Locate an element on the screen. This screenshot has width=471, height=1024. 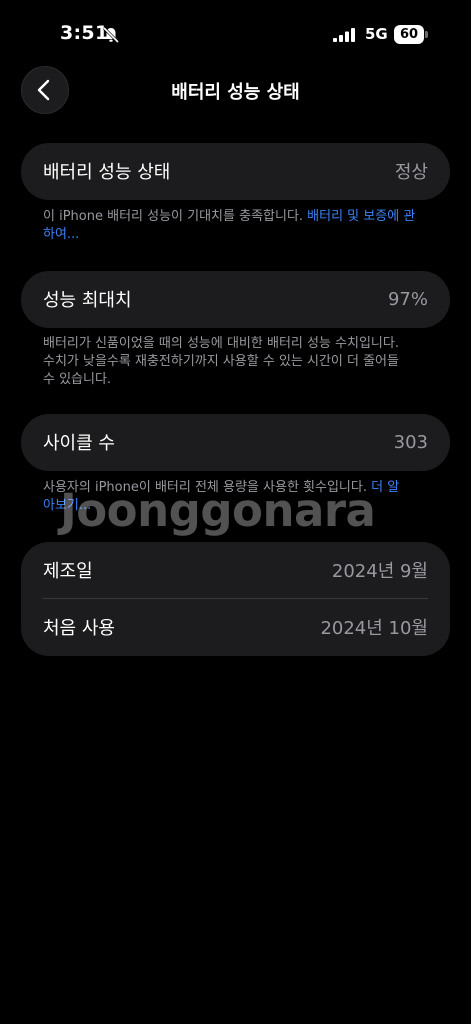
cycle-count-row: 사이클 수 303 is located at coordinates (235, 442).